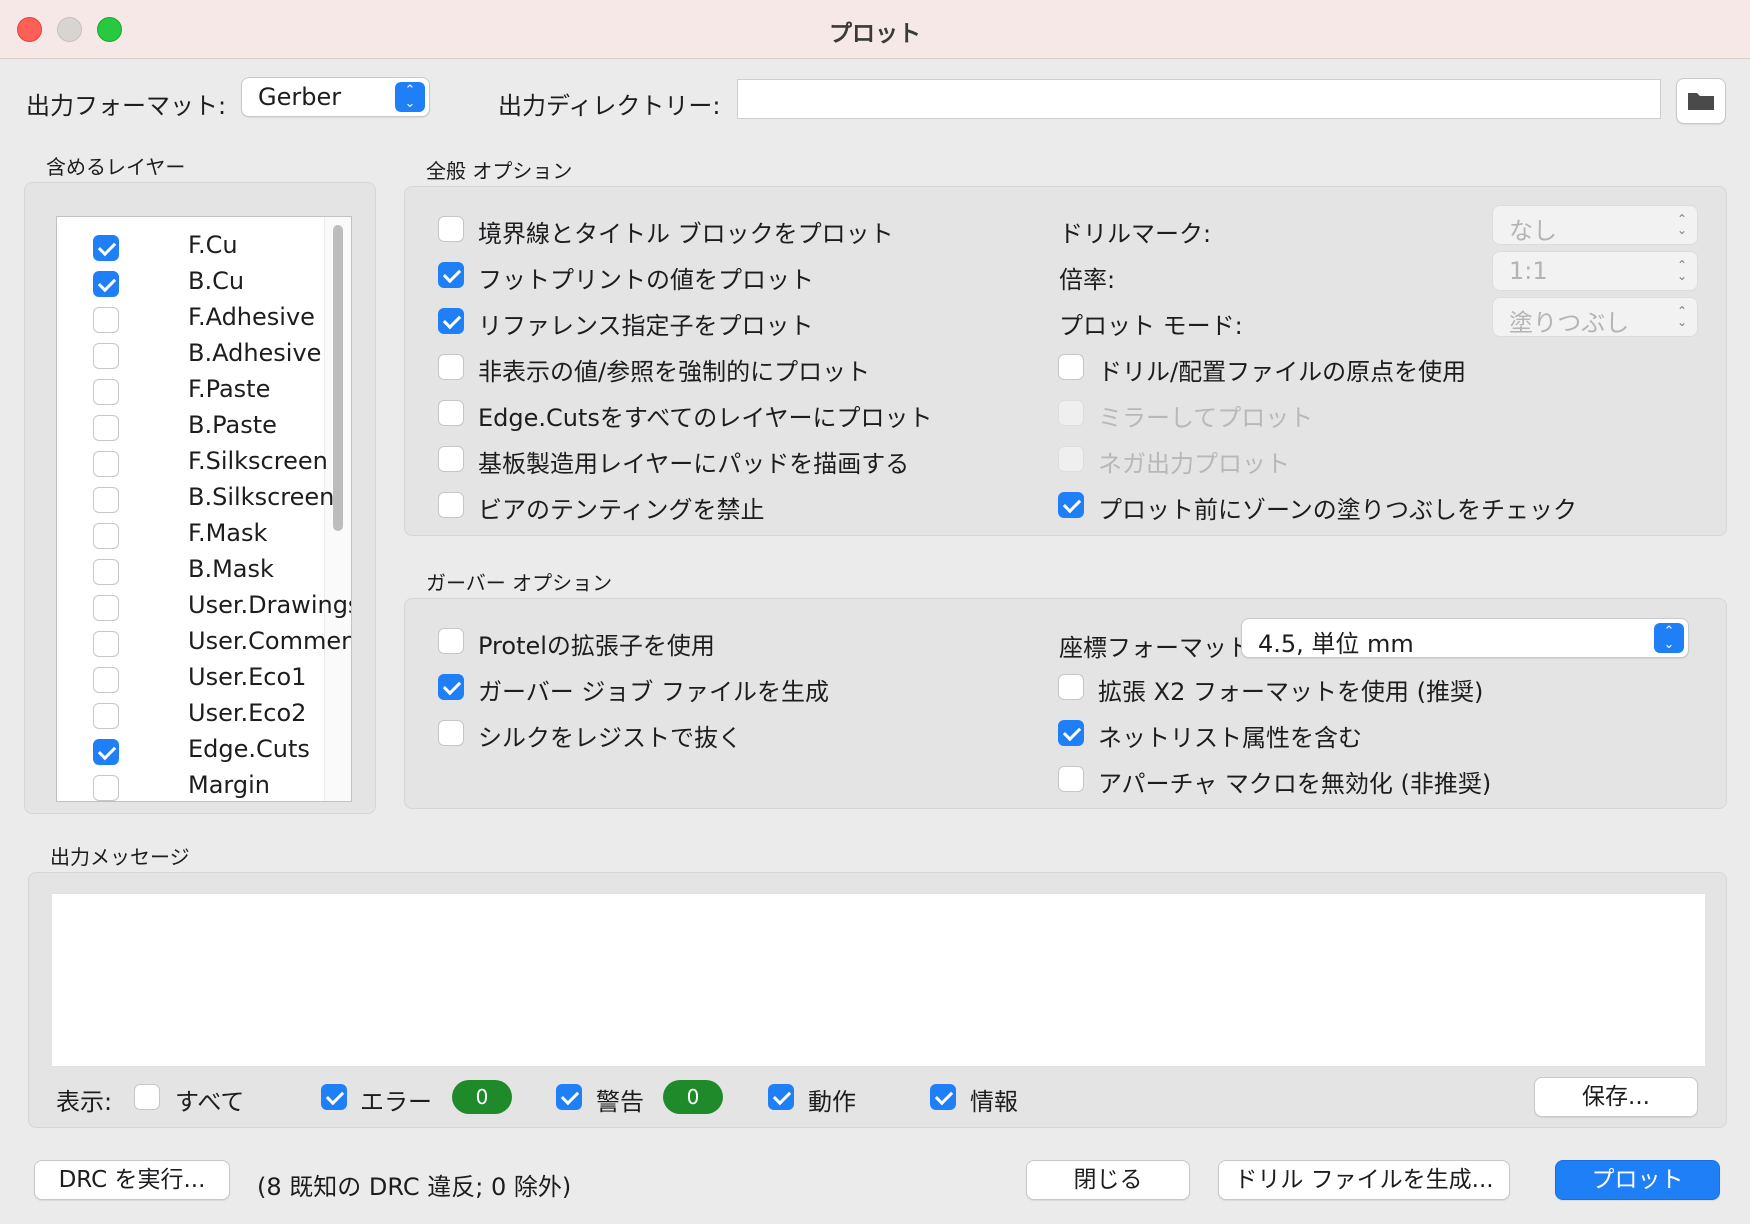 The height and width of the screenshot is (1224, 1750). What do you see at coordinates (210, 1102) in the screenshot?
I see `filter-all-label: すべて` at bounding box center [210, 1102].